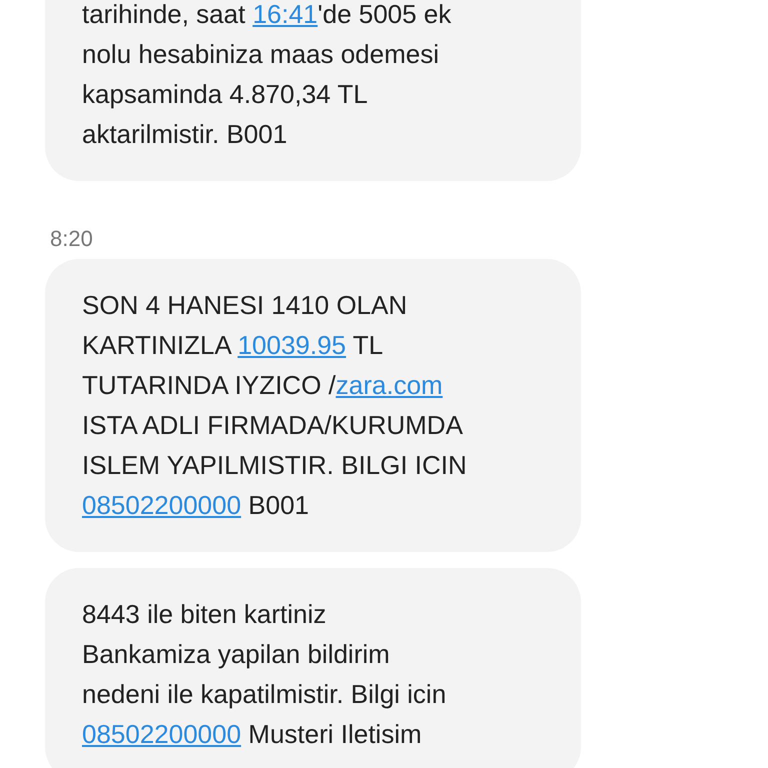 This screenshot has height=768, width=768. What do you see at coordinates (72, 239) in the screenshot?
I see `message-time: 8:20` at bounding box center [72, 239].